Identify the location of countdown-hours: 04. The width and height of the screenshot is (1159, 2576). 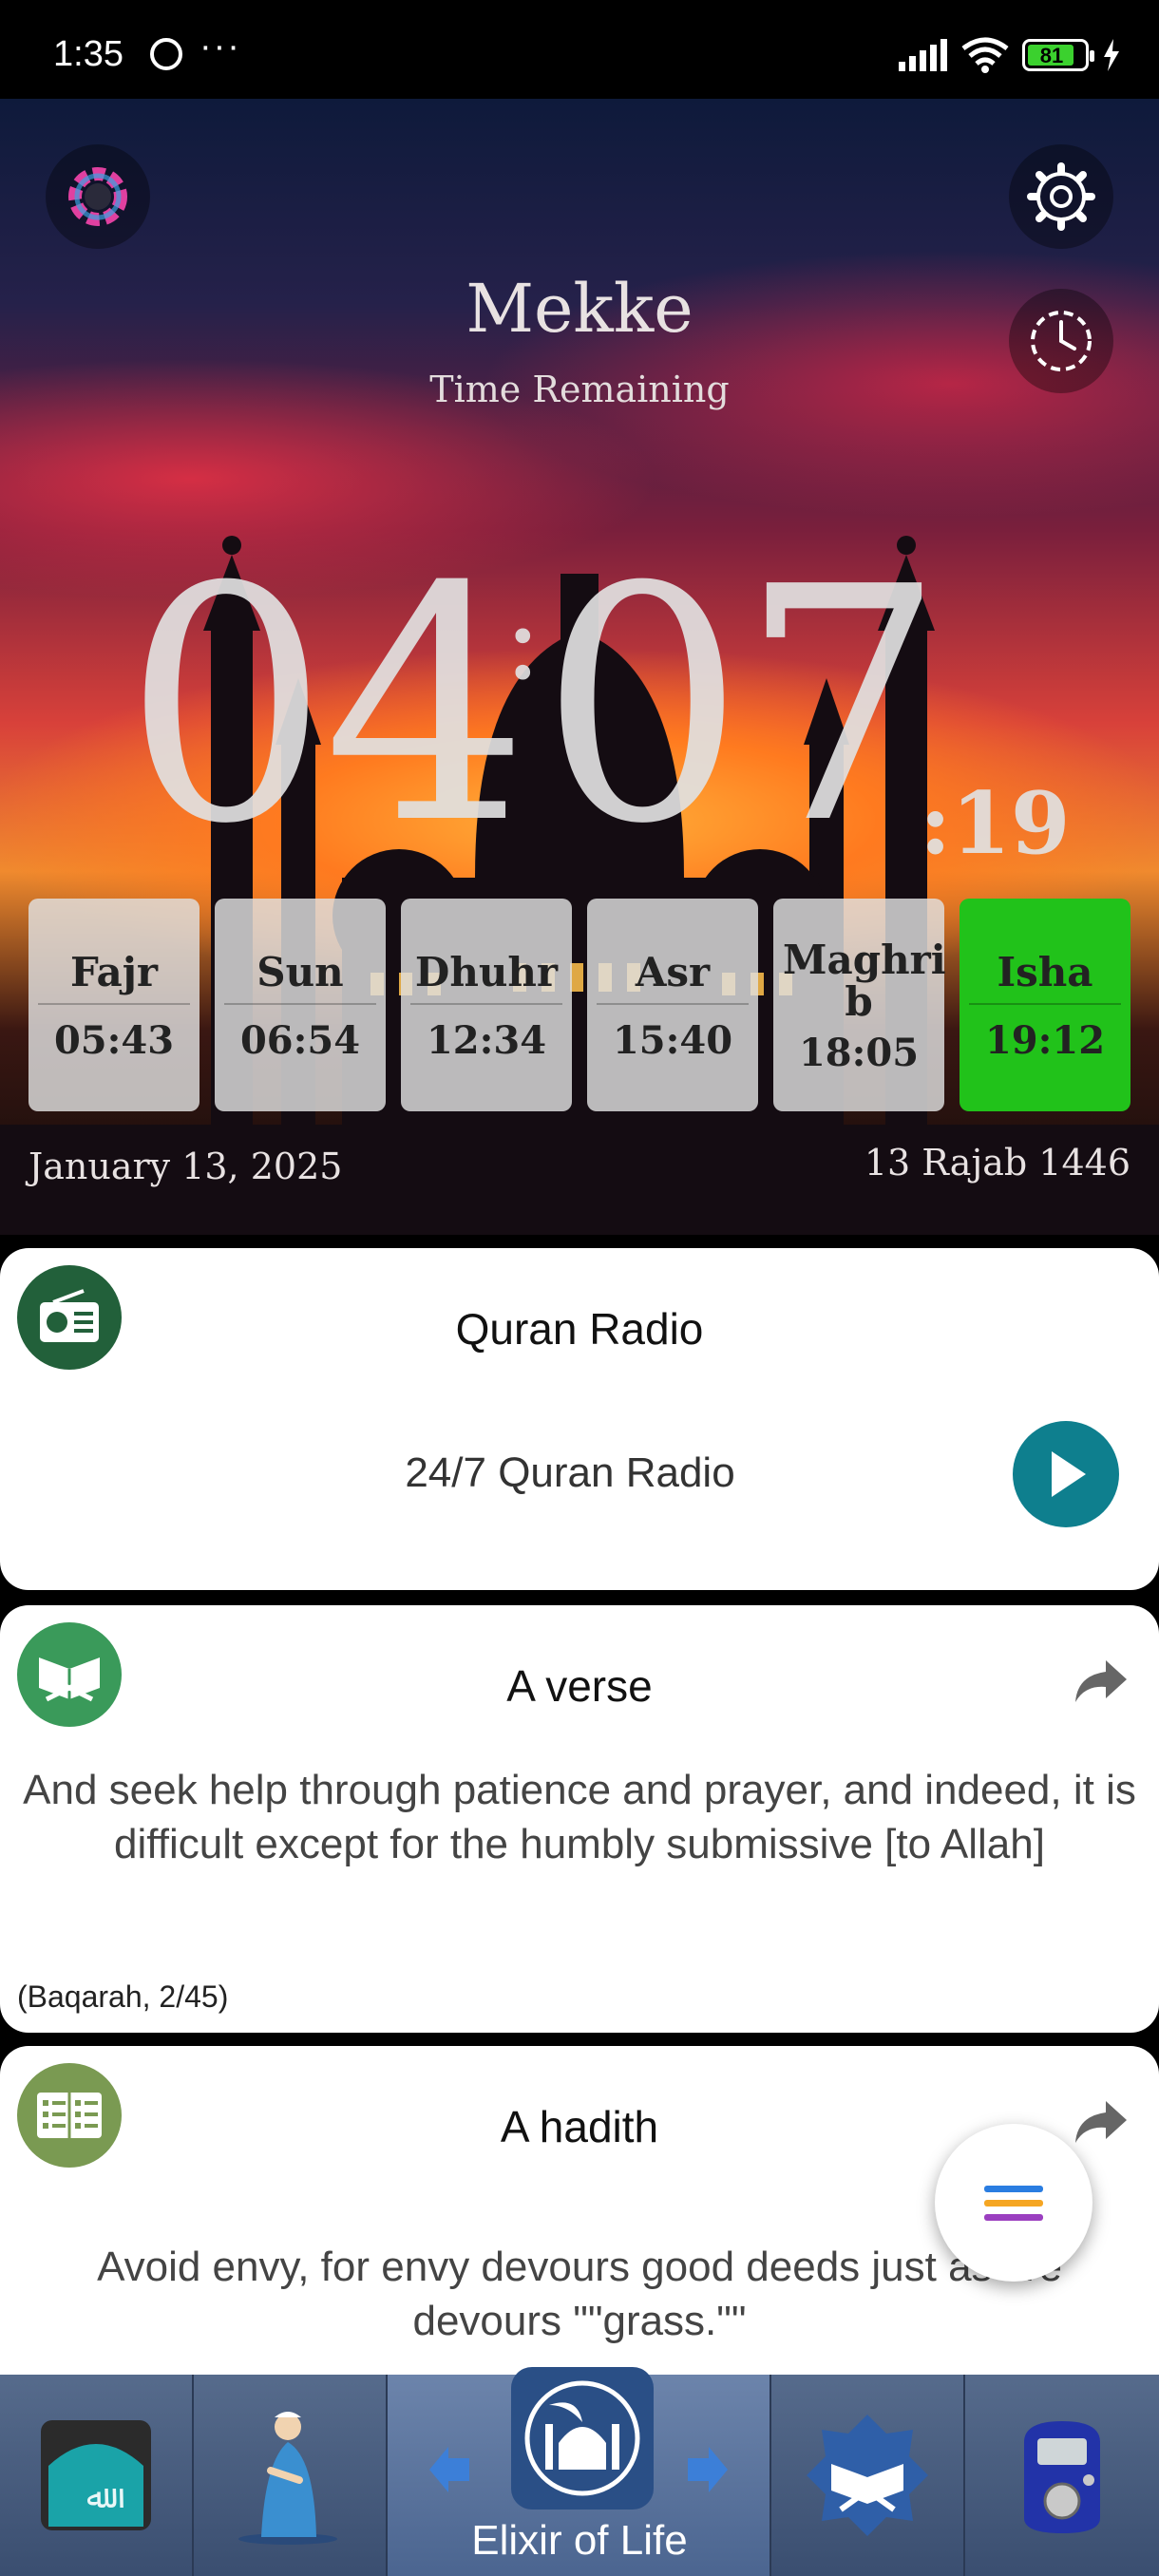
(326, 707).